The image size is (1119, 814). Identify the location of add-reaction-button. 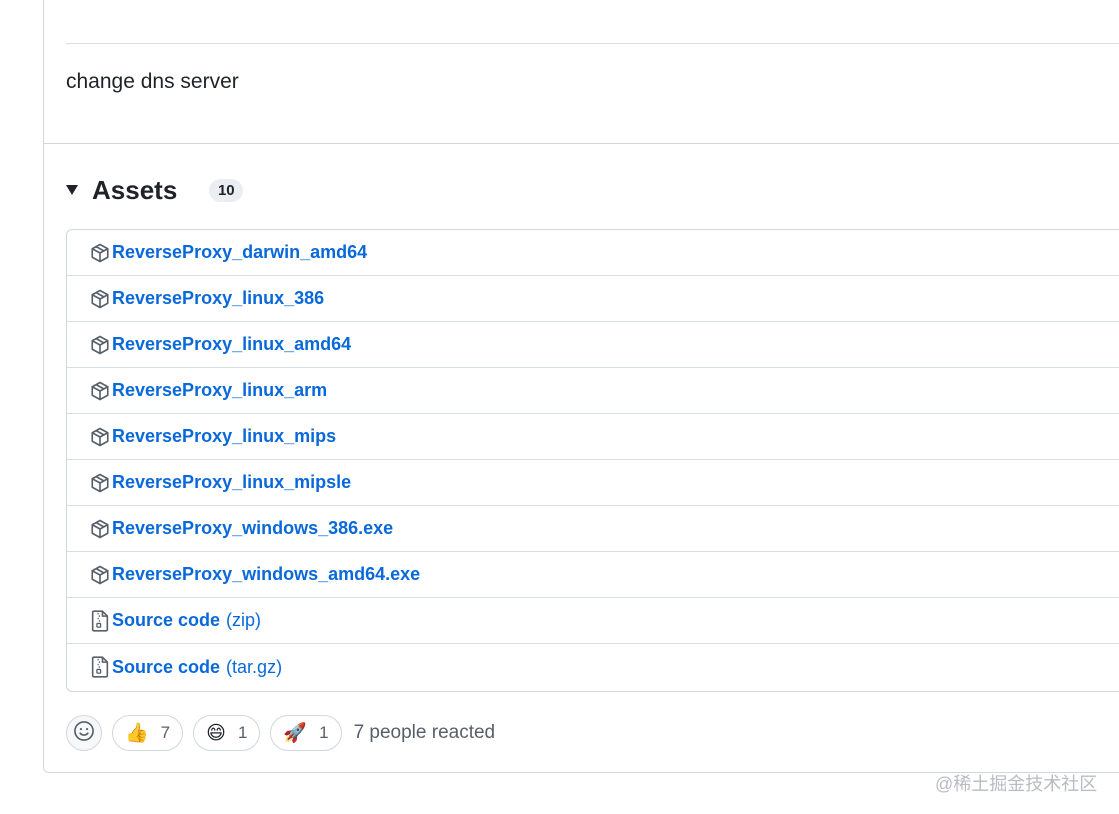
(84, 733).